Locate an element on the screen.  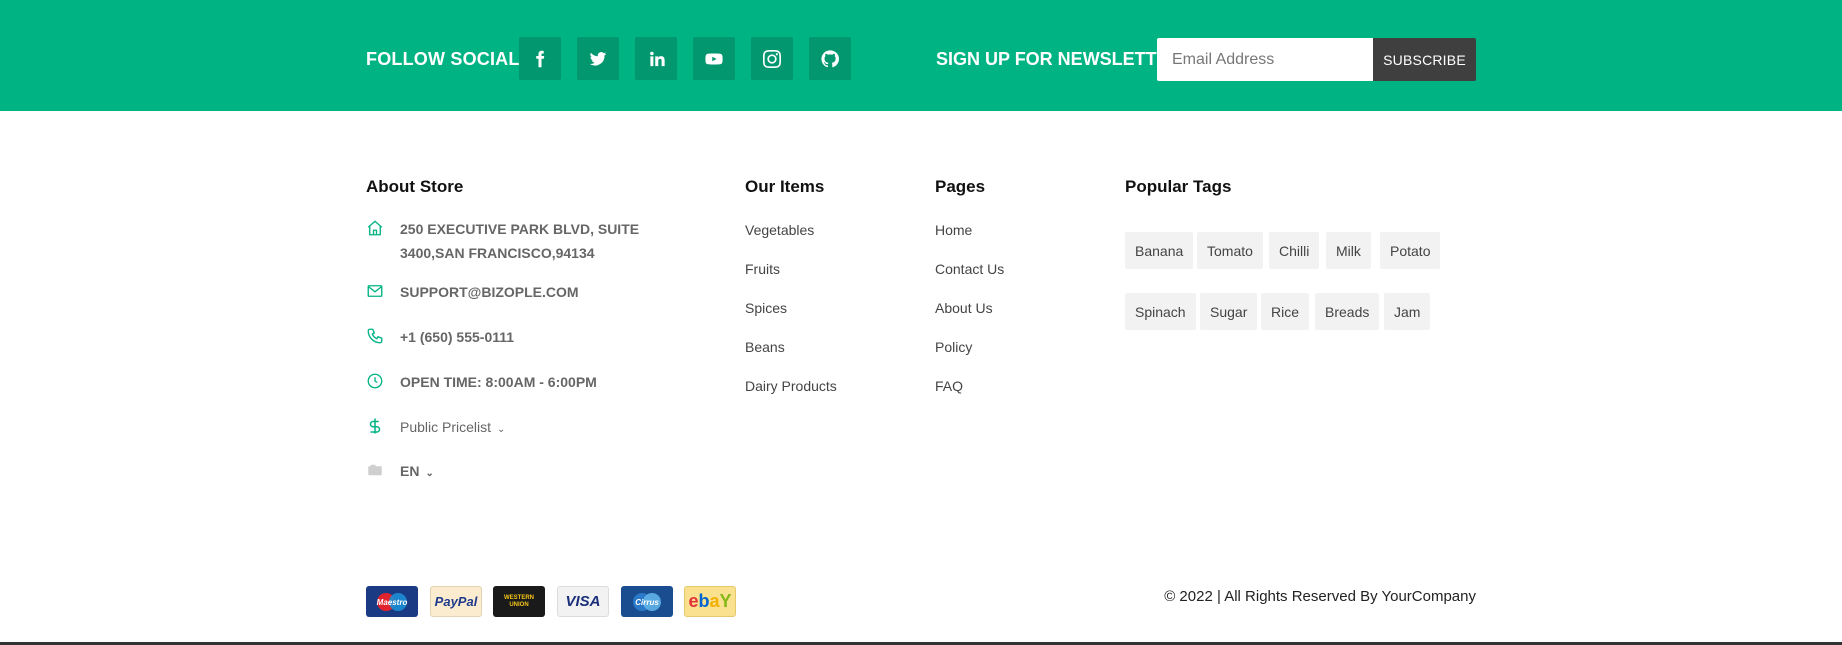
our-items-title: Our Items is located at coordinates (785, 186).